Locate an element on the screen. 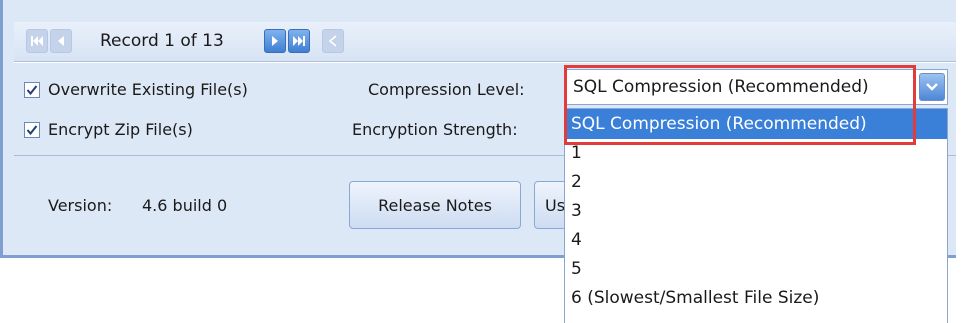 The height and width of the screenshot is (323, 961). encrypt-label: Encrypt Zip File(s) is located at coordinates (120, 129).